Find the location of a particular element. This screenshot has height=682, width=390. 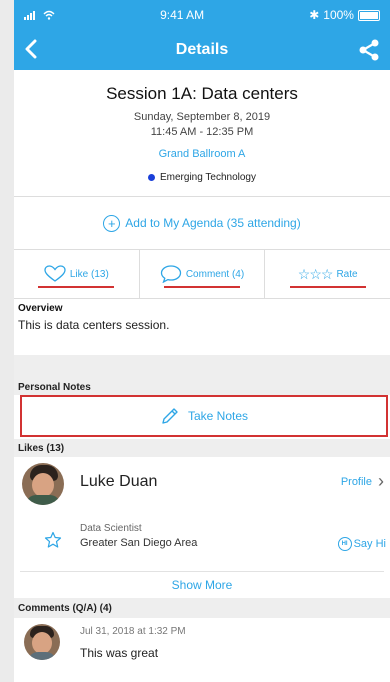

battery-icon is located at coordinates (368, 15).